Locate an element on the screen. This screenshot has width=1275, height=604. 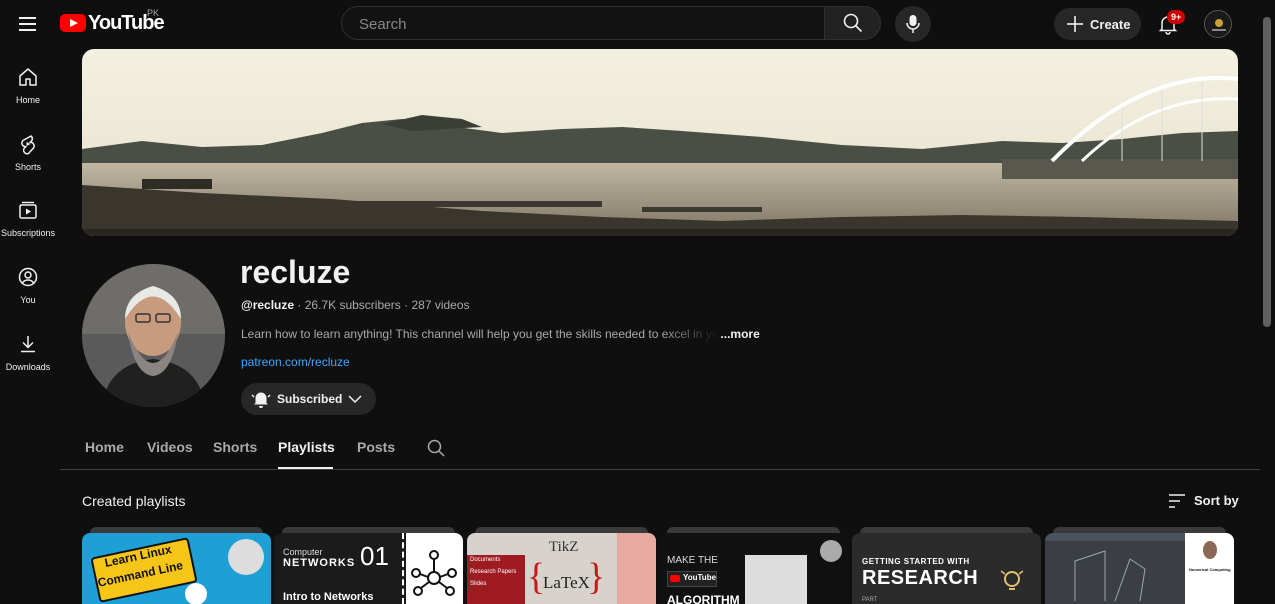
sidebar-label: You is located at coordinates (28, 300).